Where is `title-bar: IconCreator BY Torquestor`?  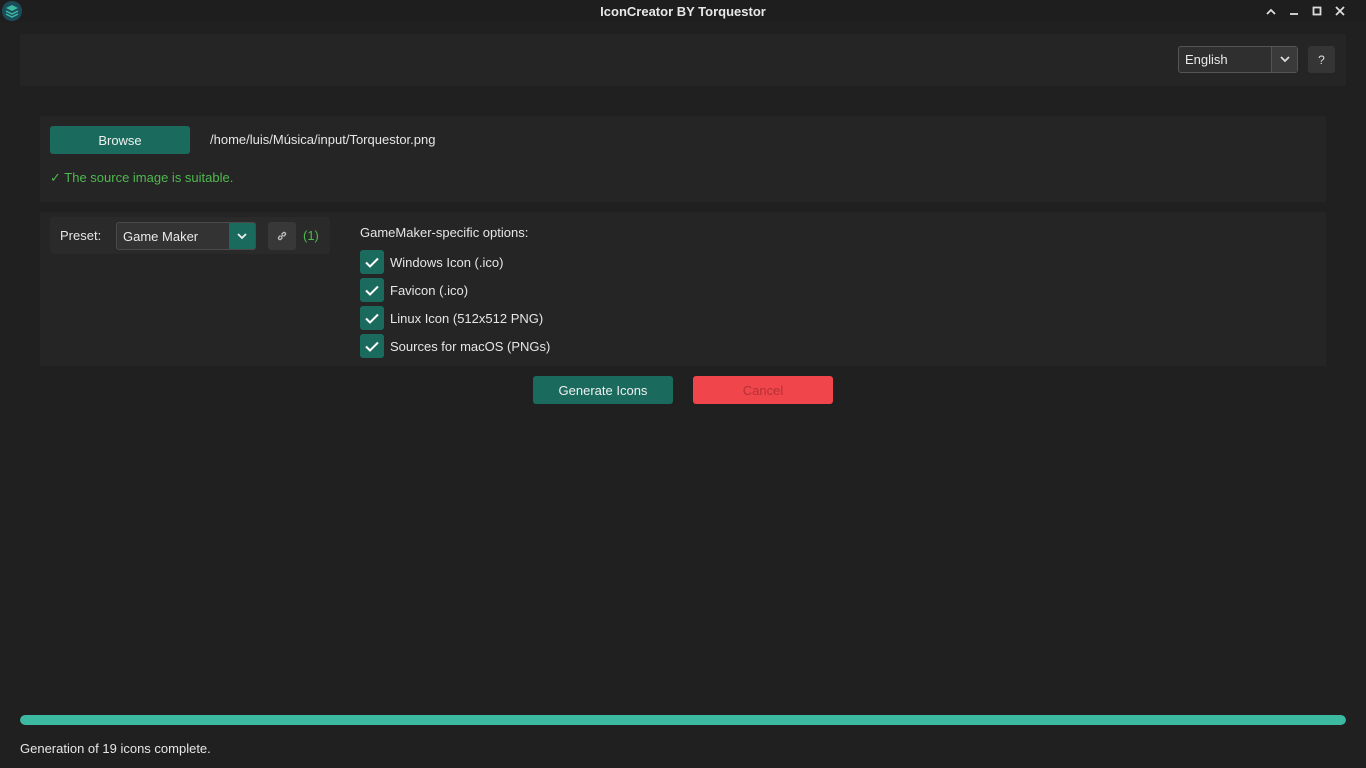
title-bar: IconCreator BY Torquestor is located at coordinates (683, 11).